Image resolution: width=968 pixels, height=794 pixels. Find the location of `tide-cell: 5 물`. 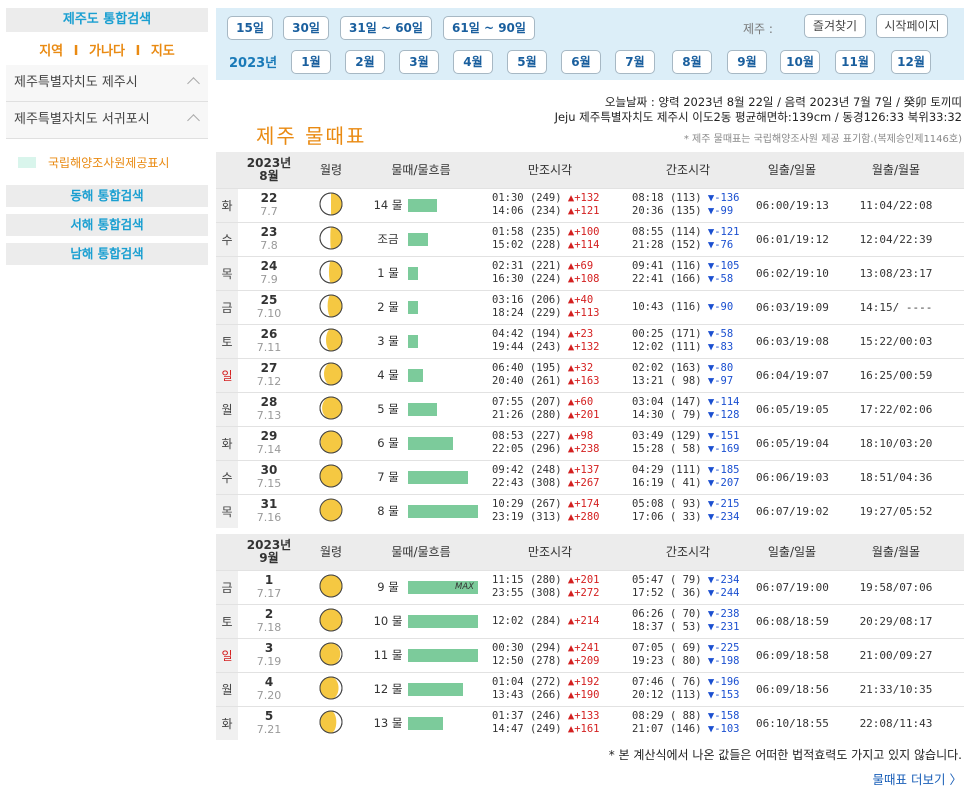

tide-cell: 5 물 is located at coordinates (421, 408).